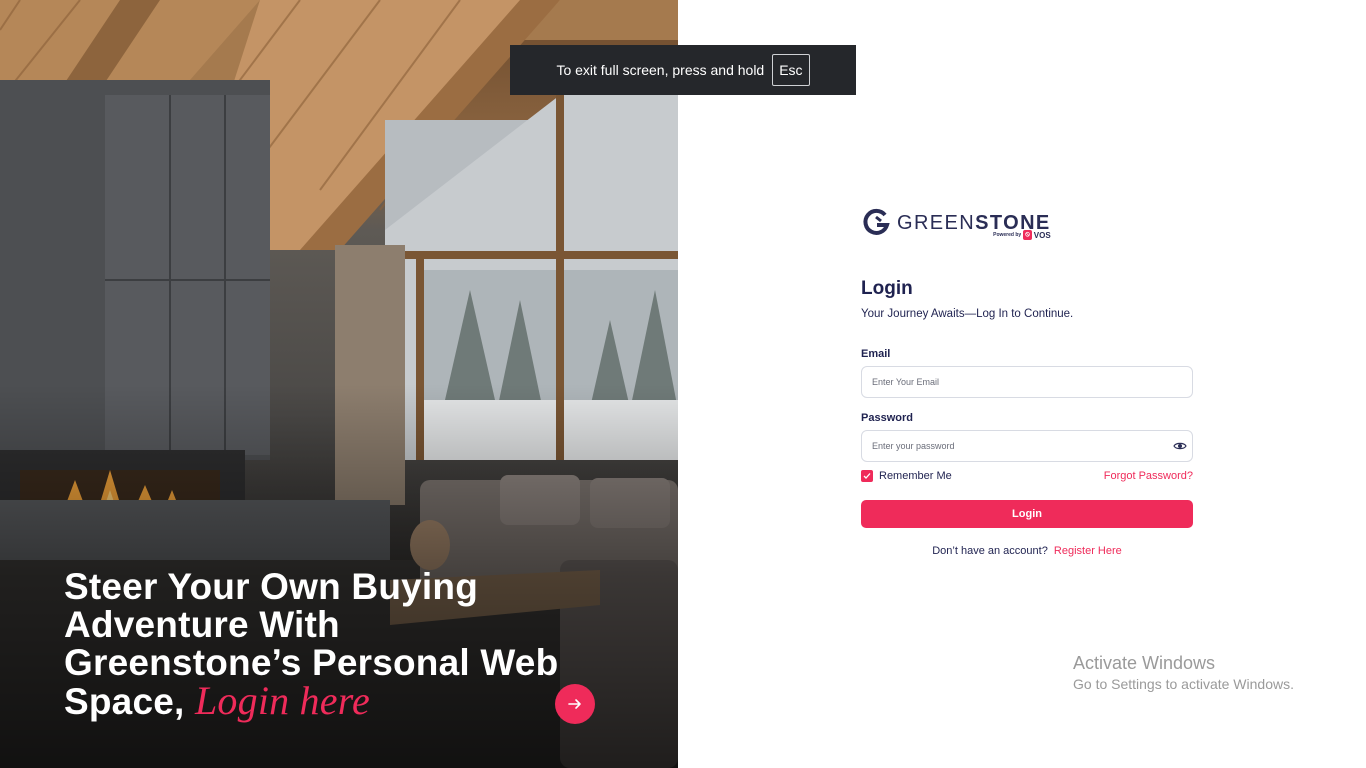 The width and height of the screenshot is (1366, 768). I want to click on arrow-right-icon, so click(574, 704).